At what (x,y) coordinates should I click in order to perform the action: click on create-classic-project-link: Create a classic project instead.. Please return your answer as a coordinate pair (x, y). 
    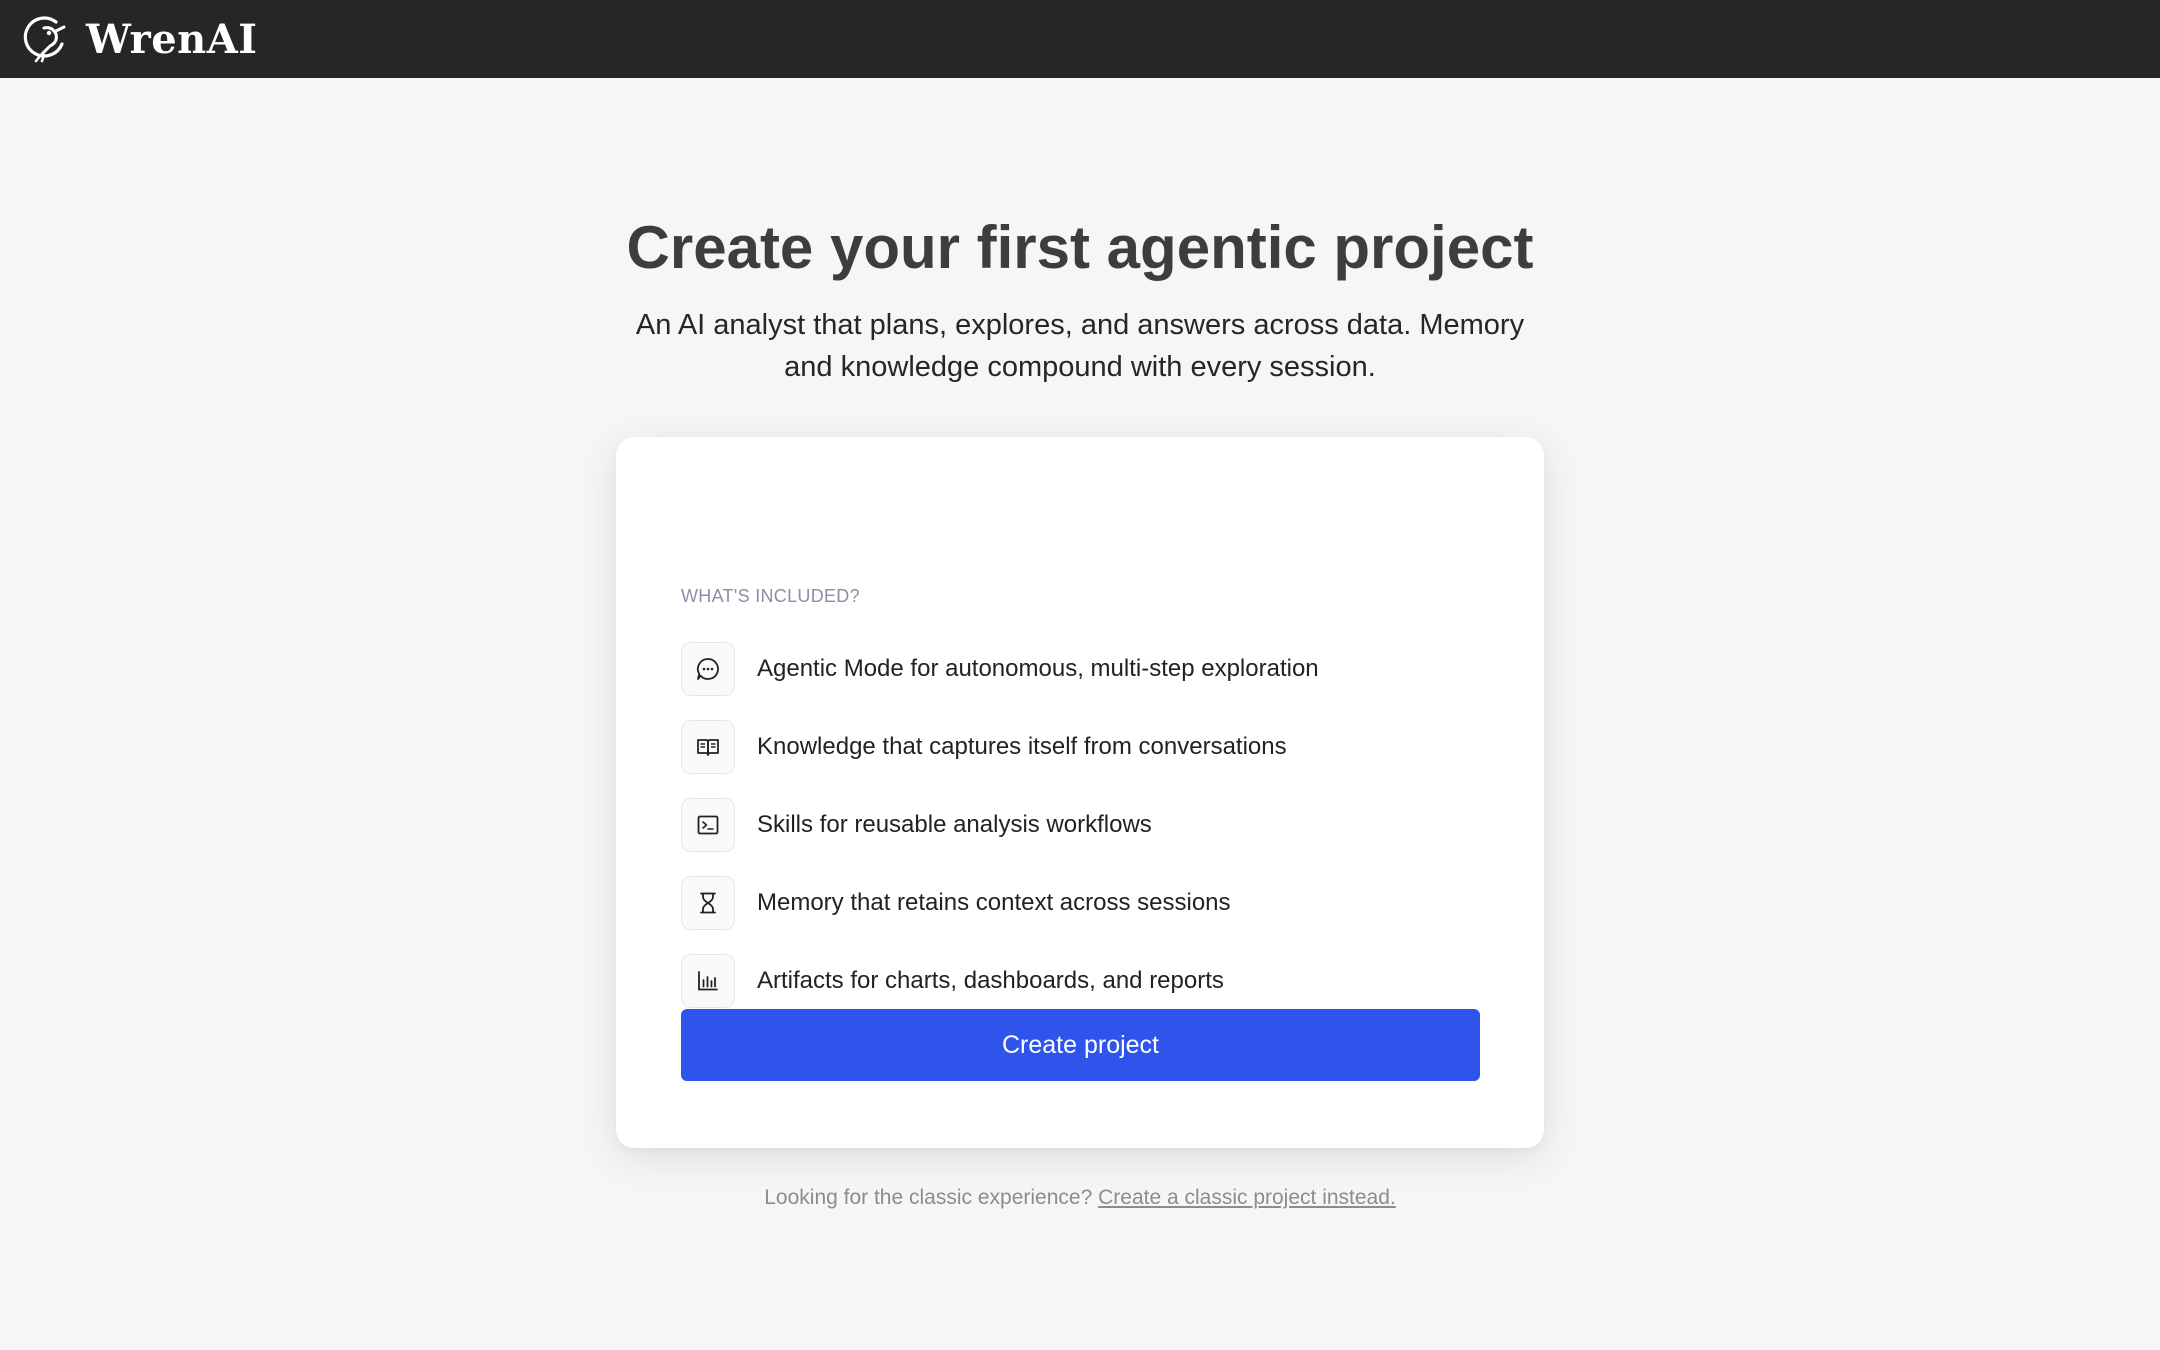
    Looking at the image, I should click on (1247, 1197).